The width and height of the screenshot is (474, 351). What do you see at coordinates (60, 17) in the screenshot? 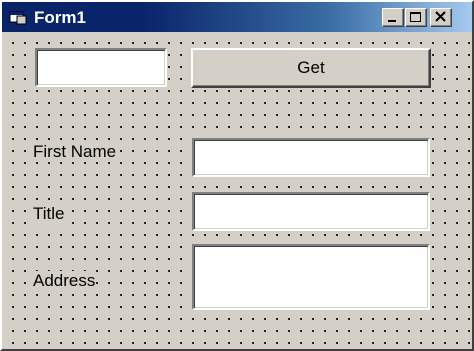
I see `window-title: Form1` at bounding box center [60, 17].